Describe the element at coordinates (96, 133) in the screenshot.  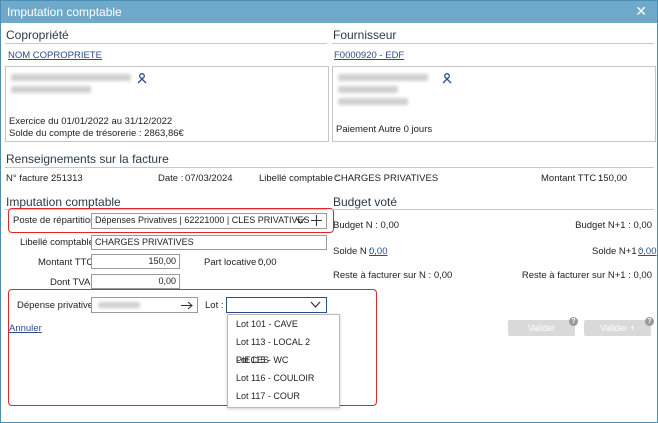
I see `solde-text: Solde du compte de trésorerie : 2863,86€` at that location.